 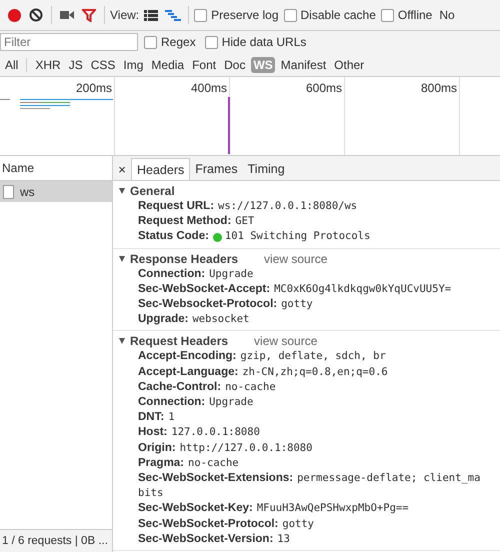 I want to click on type-filter-tab: All, so click(x=11, y=64).